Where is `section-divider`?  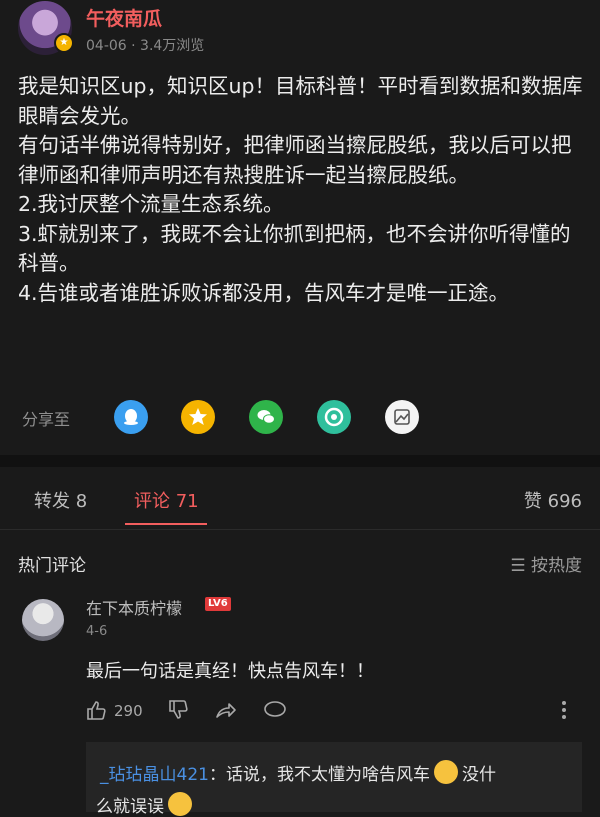
section-divider is located at coordinates (300, 461).